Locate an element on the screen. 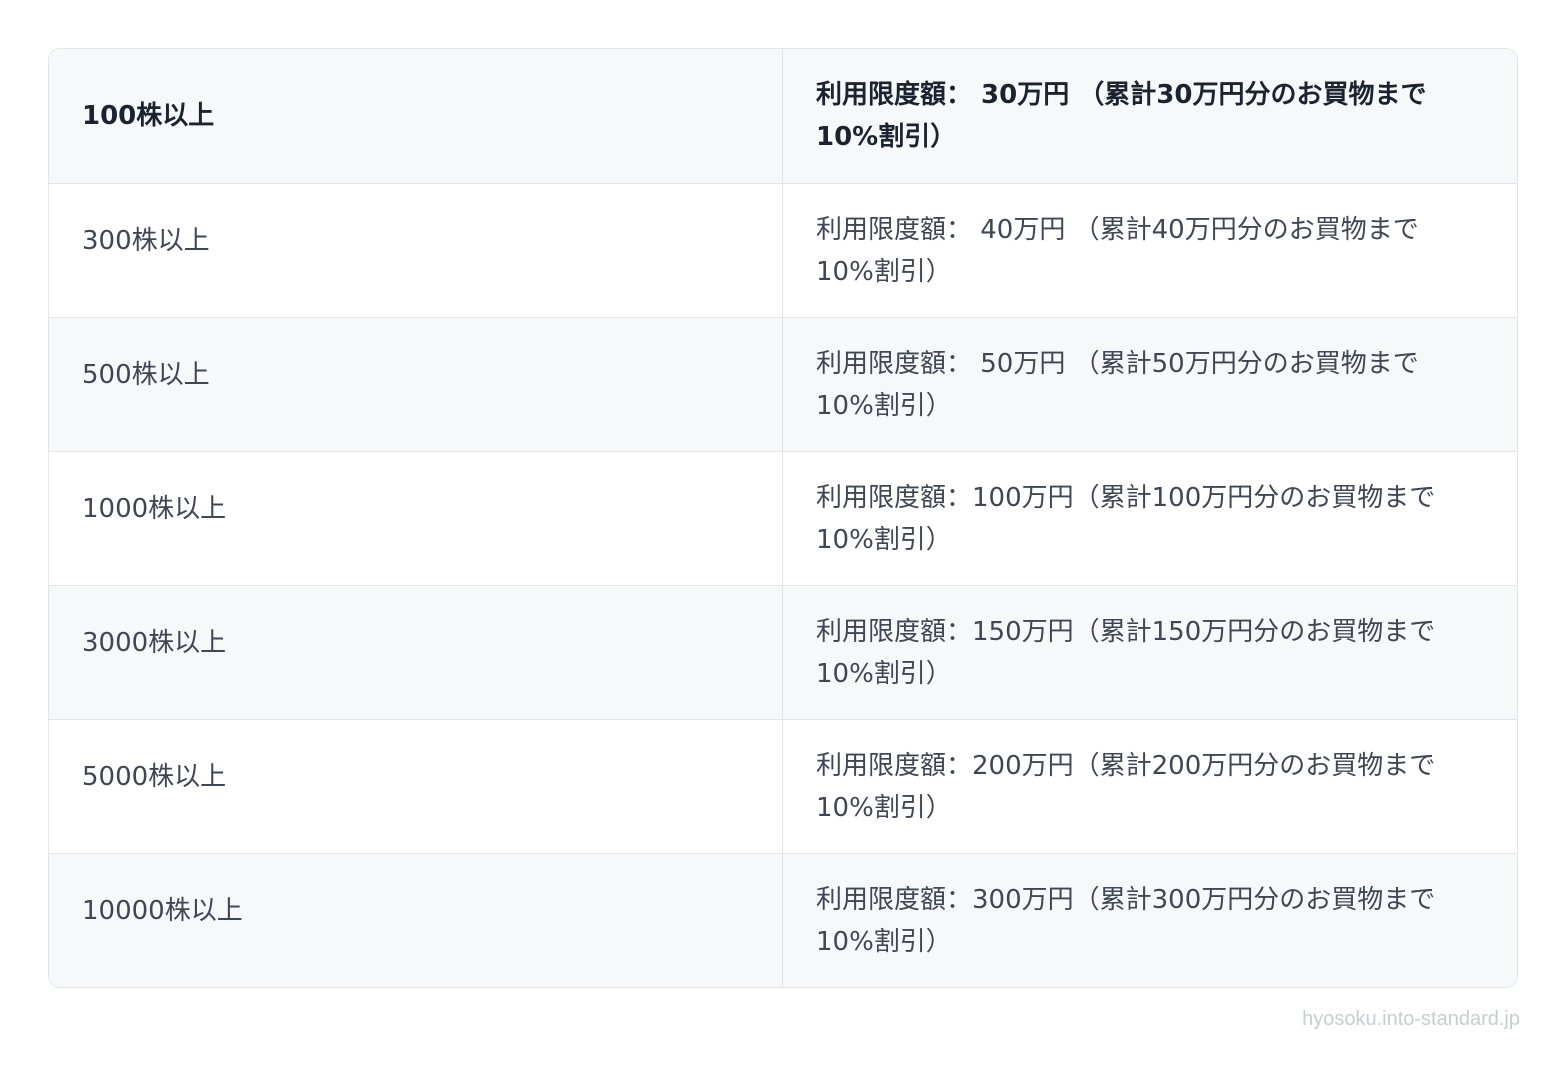 The image size is (1568, 1076). benefit-cell: 利用限度額：200万円（累計200万円分のお買物まで 10%割引） is located at coordinates (1150, 786).